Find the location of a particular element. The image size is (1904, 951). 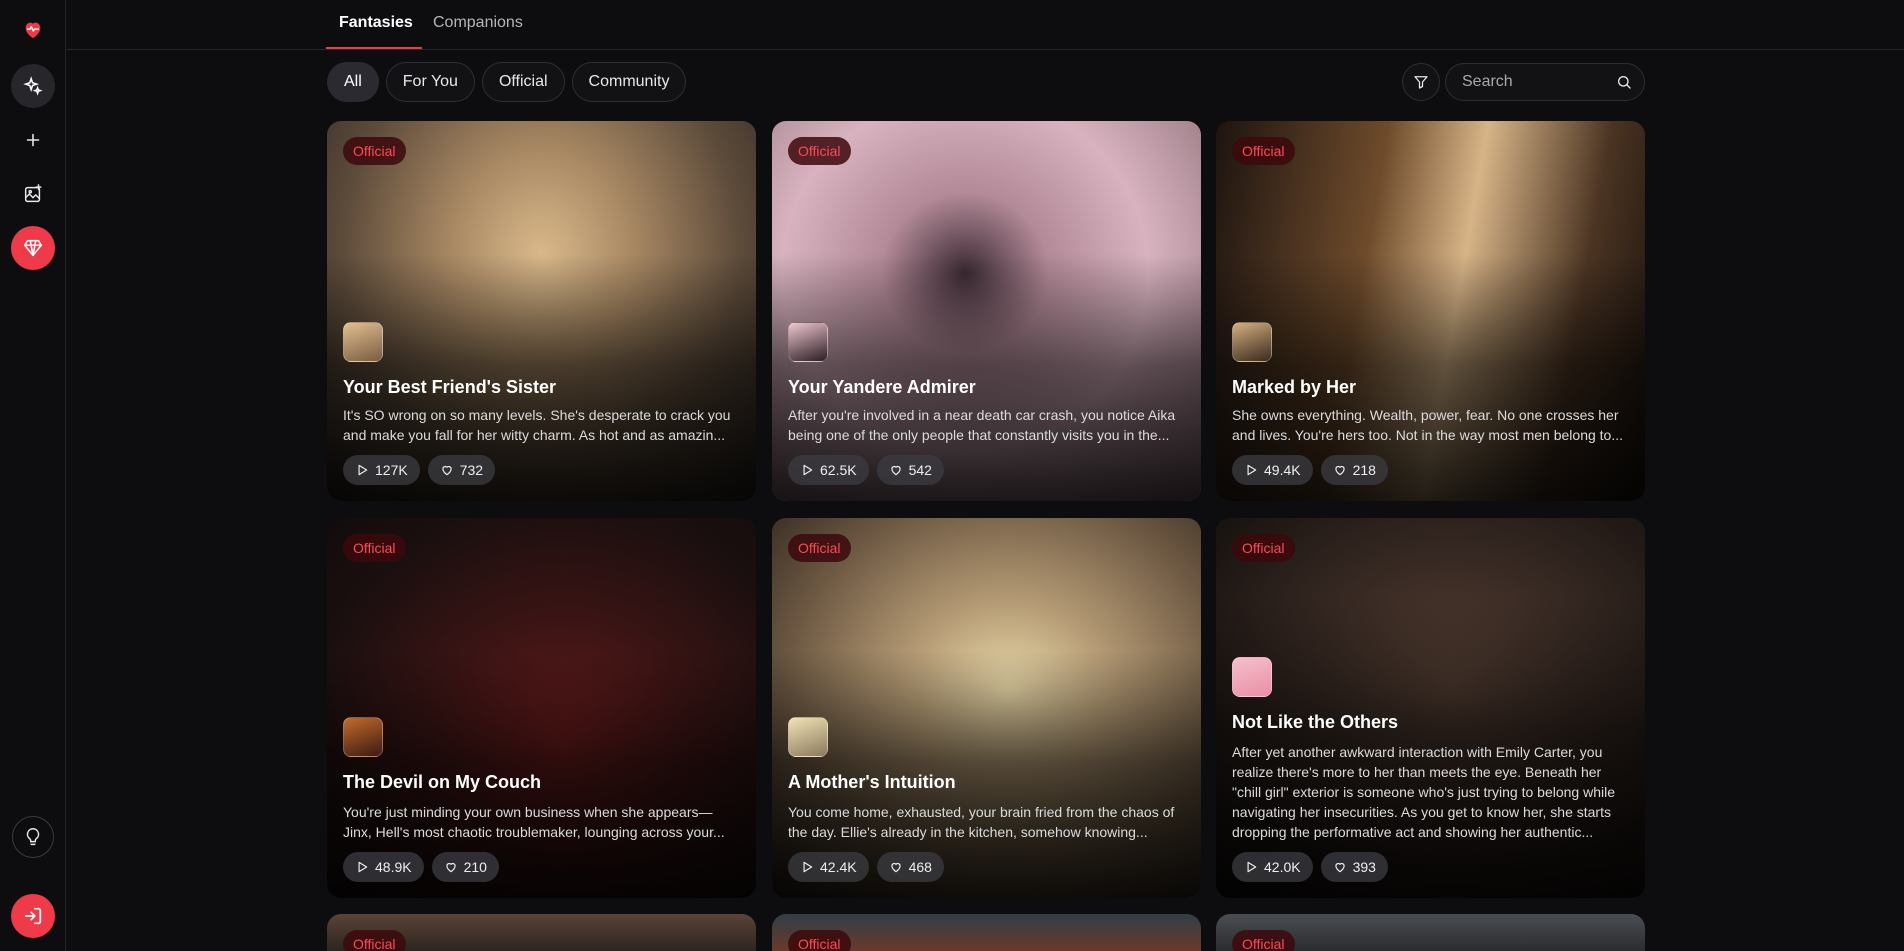

card-title: Your Best Friend's Sister is located at coordinates (450, 387).